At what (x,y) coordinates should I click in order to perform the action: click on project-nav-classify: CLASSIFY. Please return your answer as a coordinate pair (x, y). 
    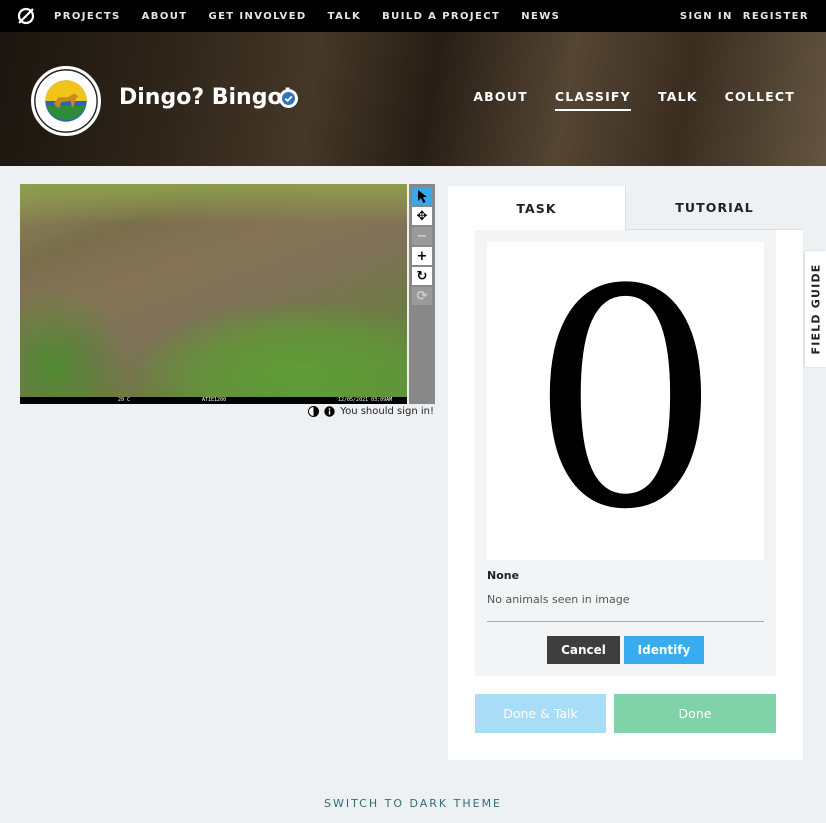
    Looking at the image, I should click on (592, 100).